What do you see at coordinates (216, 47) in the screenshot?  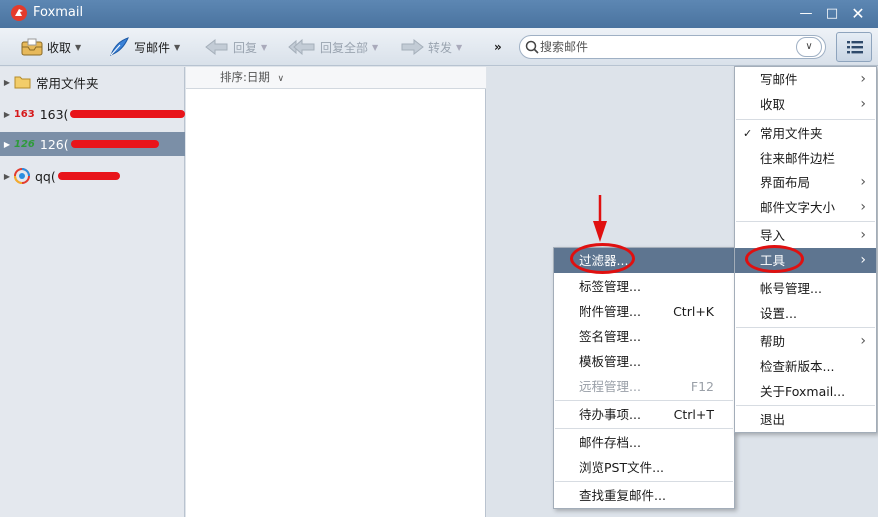 I see `reply-arrow-icon` at bounding box center [216, 47].